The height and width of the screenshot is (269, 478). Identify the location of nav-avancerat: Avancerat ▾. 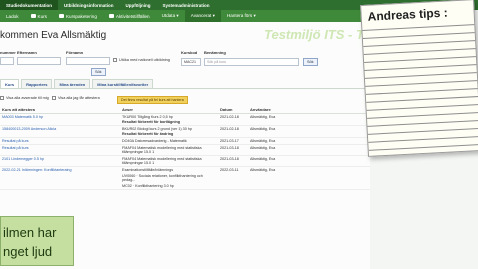
(202, 16).